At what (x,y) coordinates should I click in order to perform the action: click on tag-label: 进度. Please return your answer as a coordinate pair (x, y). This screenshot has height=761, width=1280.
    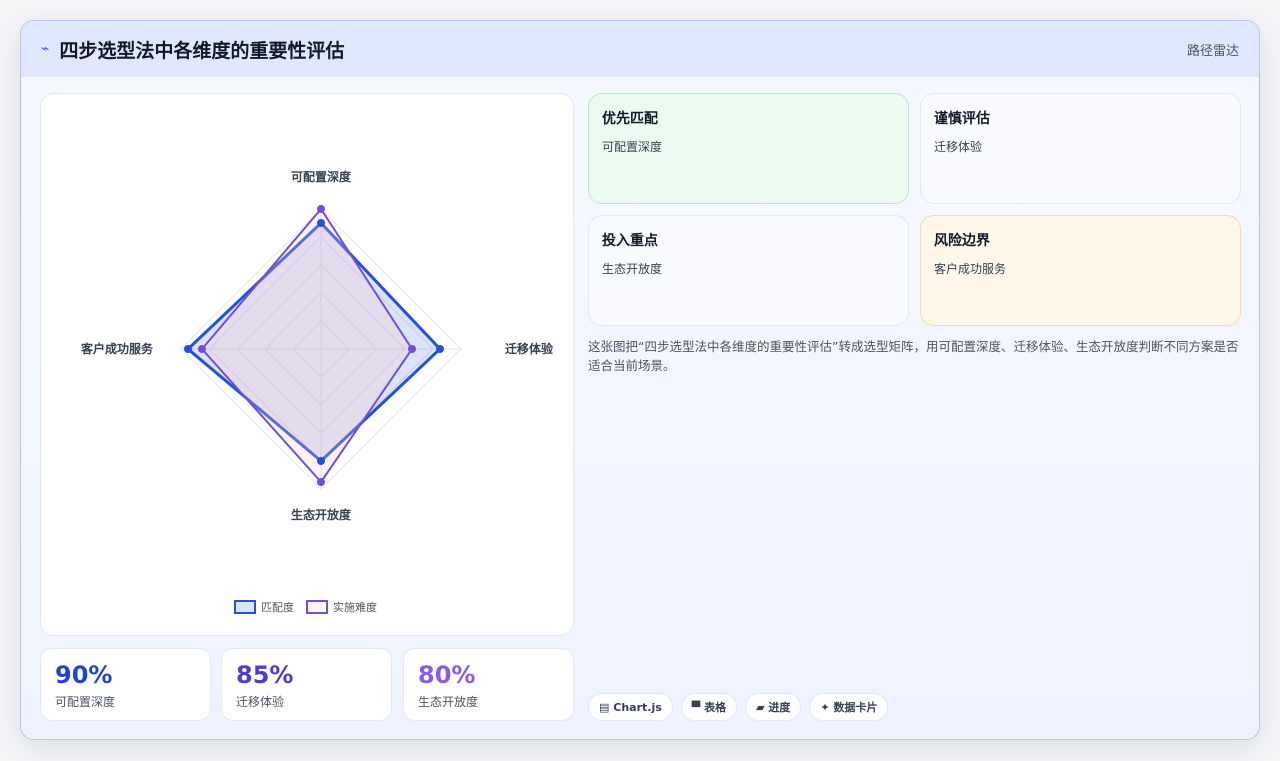
    Looking at the image, I should click on (779, 707).